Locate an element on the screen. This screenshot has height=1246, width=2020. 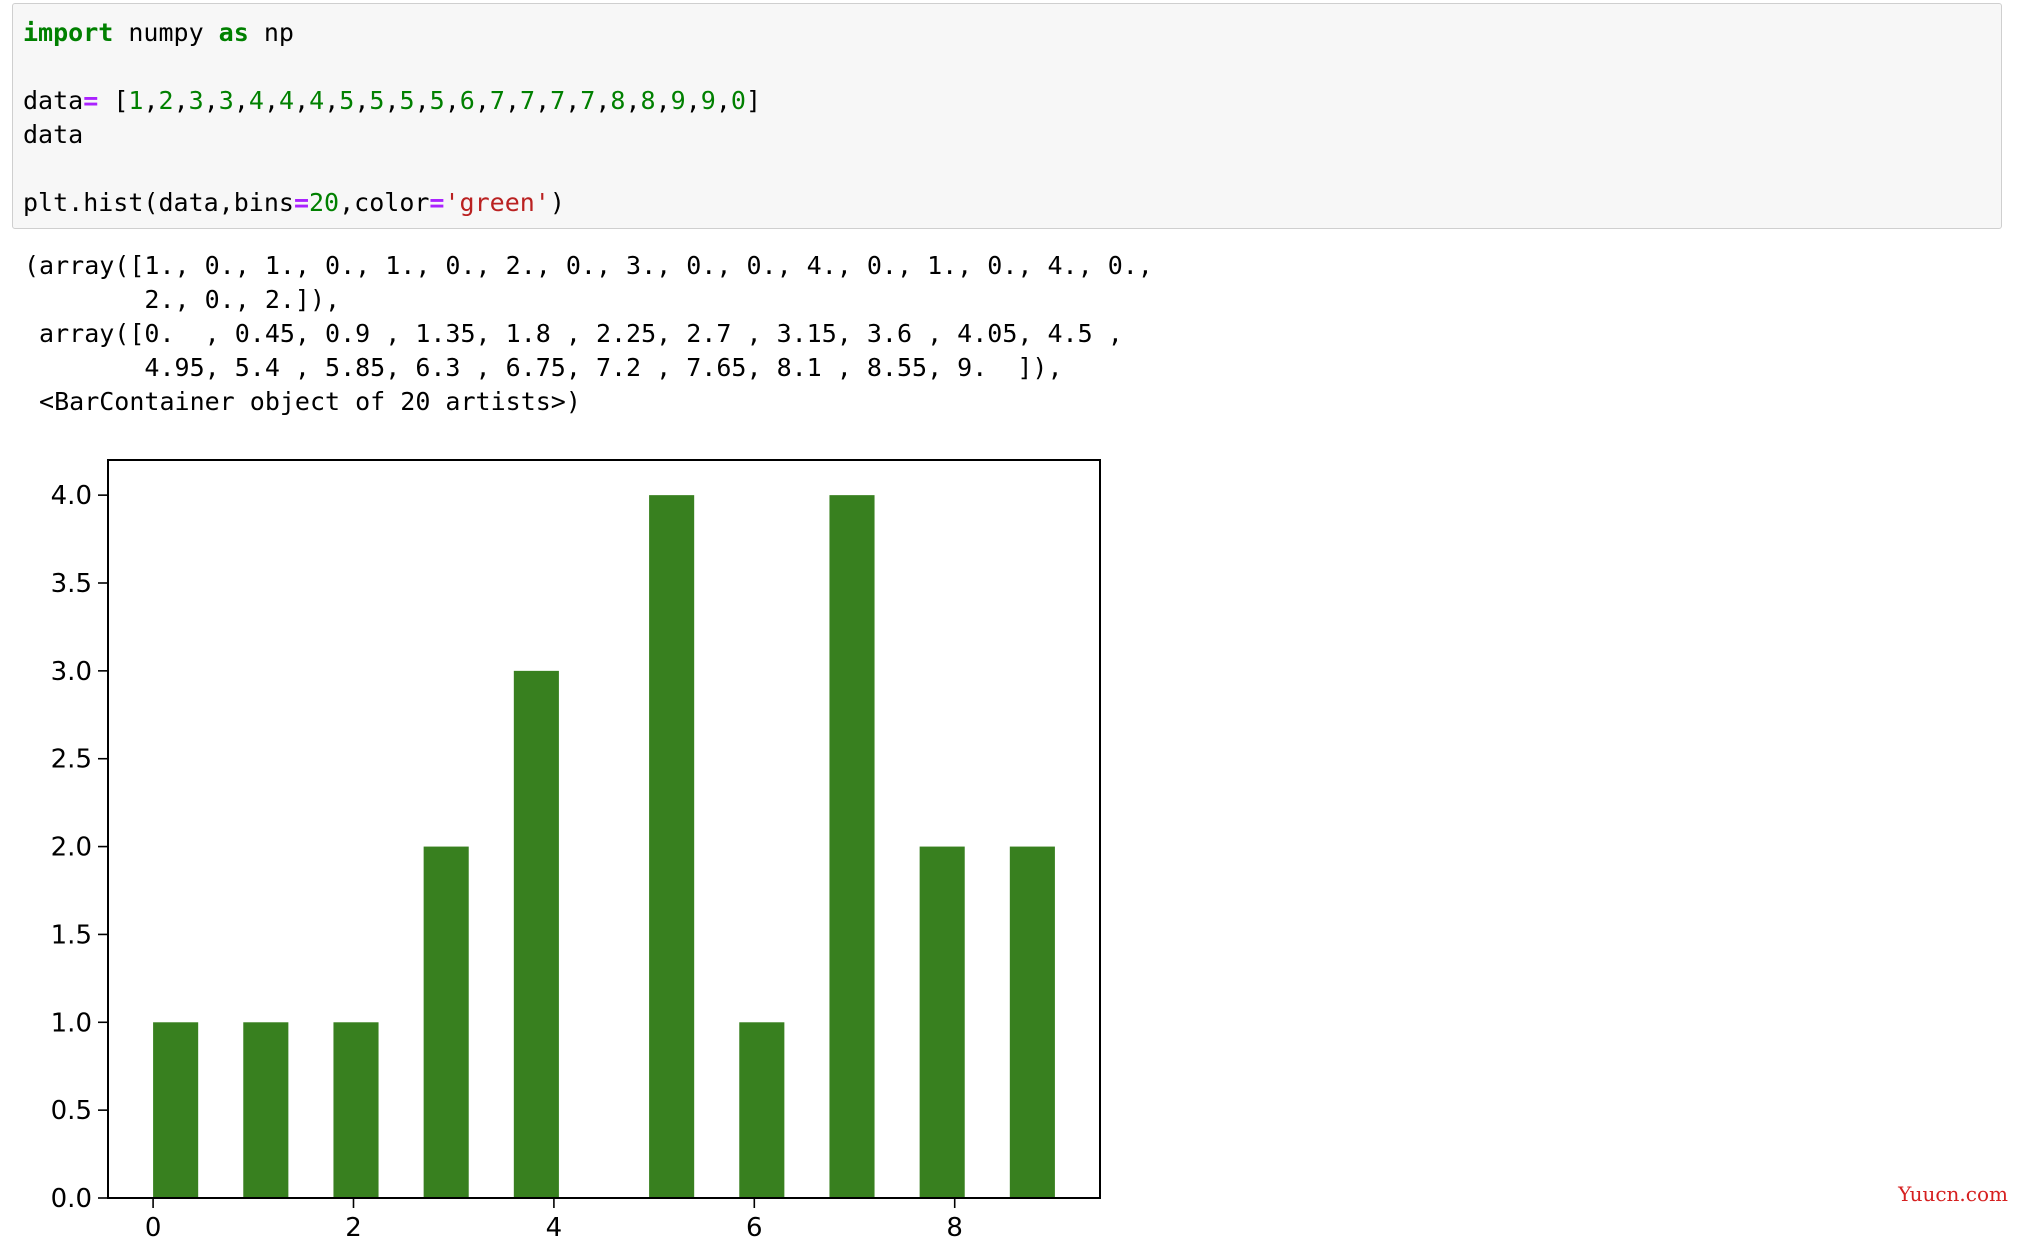
code-token: 6 is located at coordinates (467, 100).